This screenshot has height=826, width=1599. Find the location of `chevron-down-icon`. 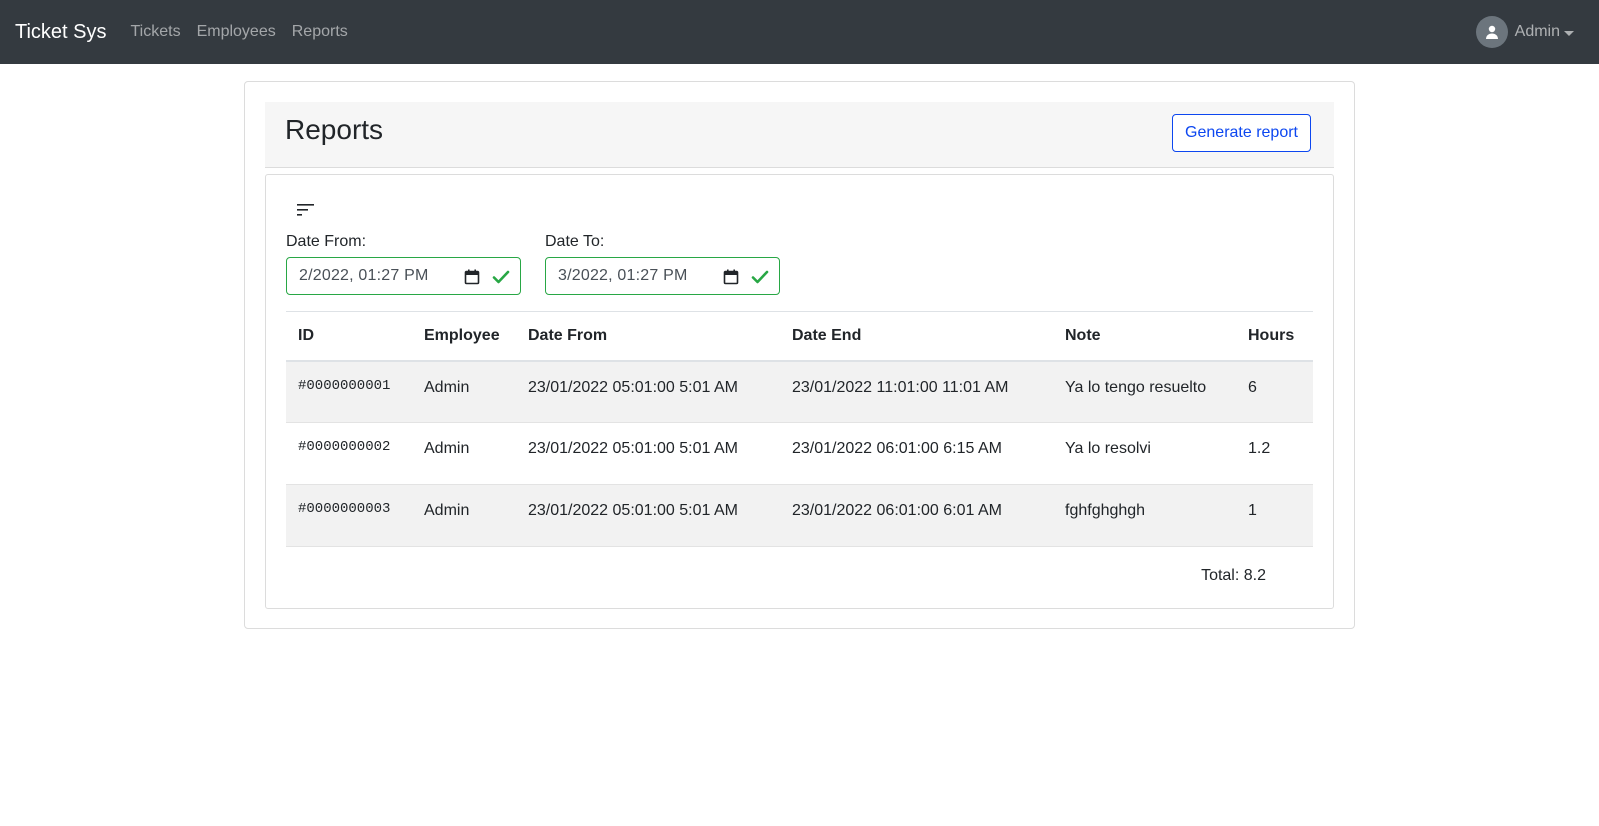

chevron-down-icon is located at coordinates (1569, 33).